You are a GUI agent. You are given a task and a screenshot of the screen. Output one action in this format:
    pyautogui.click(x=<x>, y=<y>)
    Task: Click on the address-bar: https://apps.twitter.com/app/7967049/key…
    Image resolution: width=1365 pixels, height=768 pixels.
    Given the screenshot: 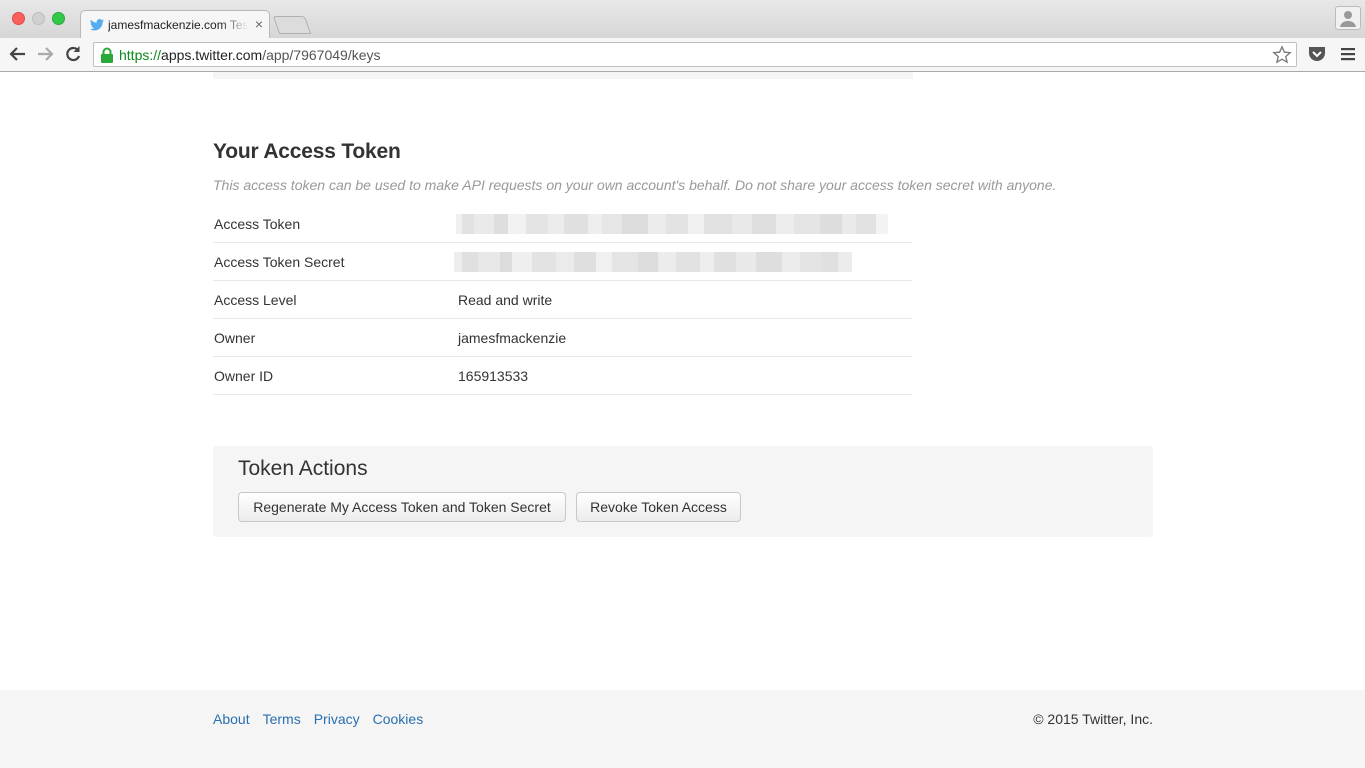 What is the action you would take?
    pyautogui.click(x=695, y=54)
    